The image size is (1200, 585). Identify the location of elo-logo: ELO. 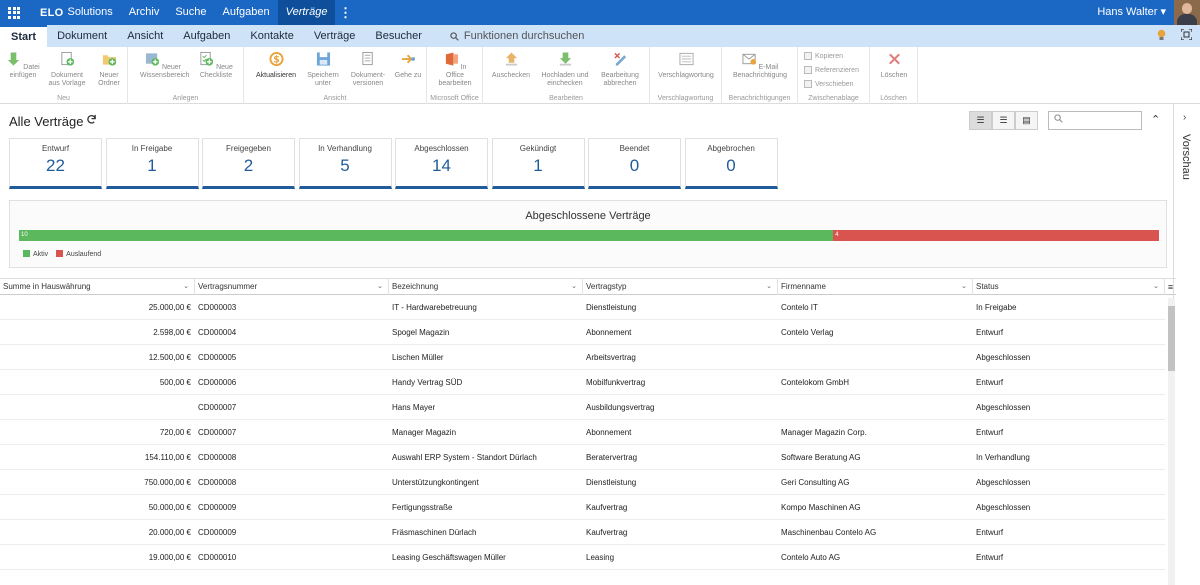
(52, 12).